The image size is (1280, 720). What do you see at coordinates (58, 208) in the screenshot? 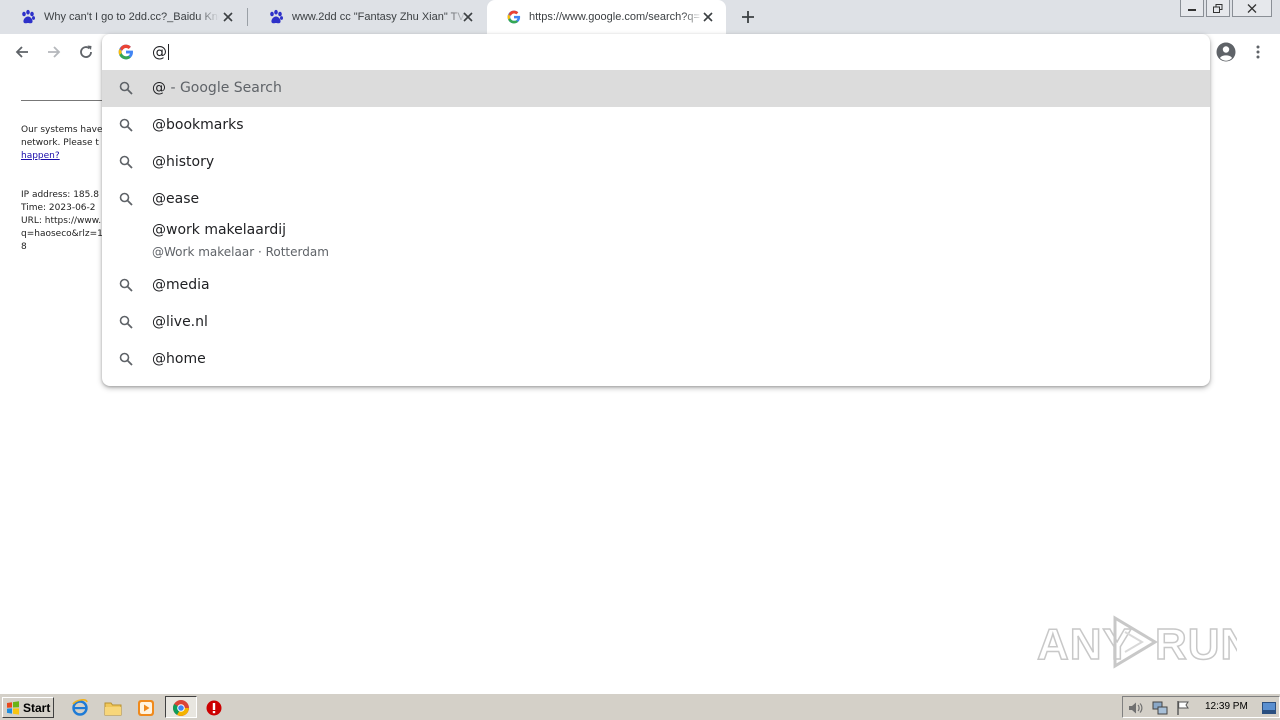
I see `page-time: Time: 2023-06-2` at bounding box center [58, 208].